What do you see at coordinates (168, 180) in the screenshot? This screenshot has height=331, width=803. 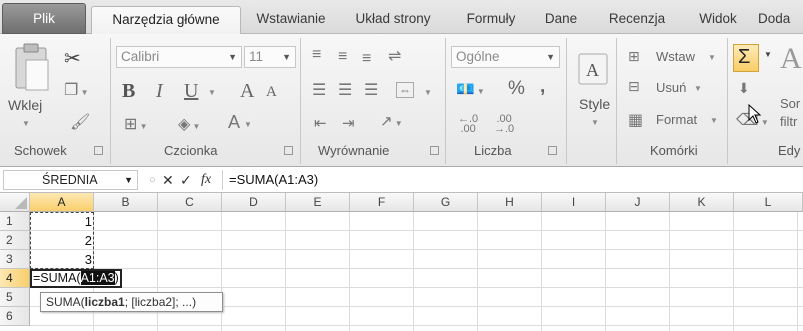 I see `cancel-entry-button: ✕` at bounding box center [168, 180].